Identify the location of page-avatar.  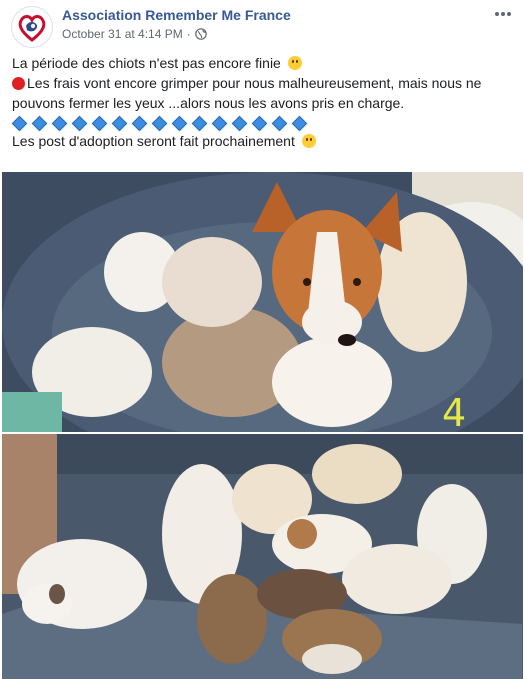
(32, 27).